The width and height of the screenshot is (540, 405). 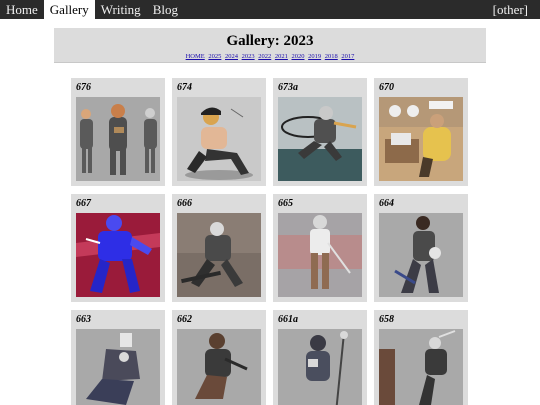 I want to click on year-link-home: HOME, so click(x=195, y=56).